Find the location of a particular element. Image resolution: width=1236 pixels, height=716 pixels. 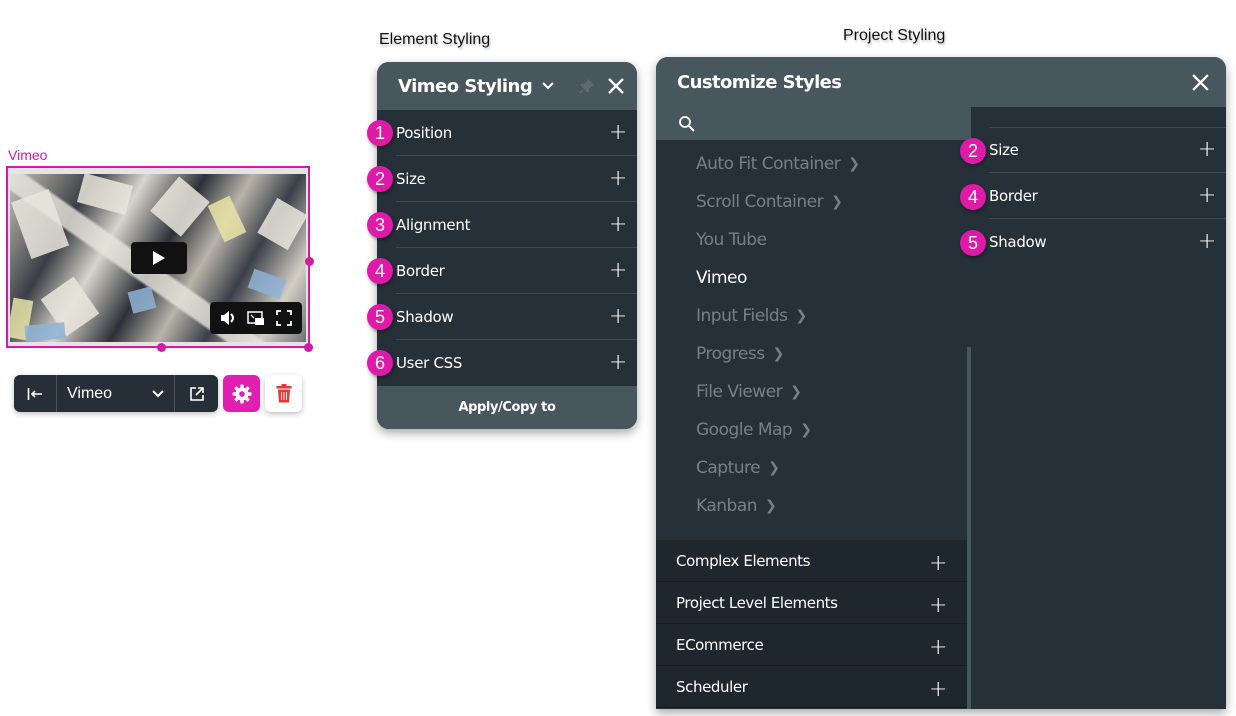

nav-item-scroll-container: Scroll Container ❯ is located at coordinates (813, 202).